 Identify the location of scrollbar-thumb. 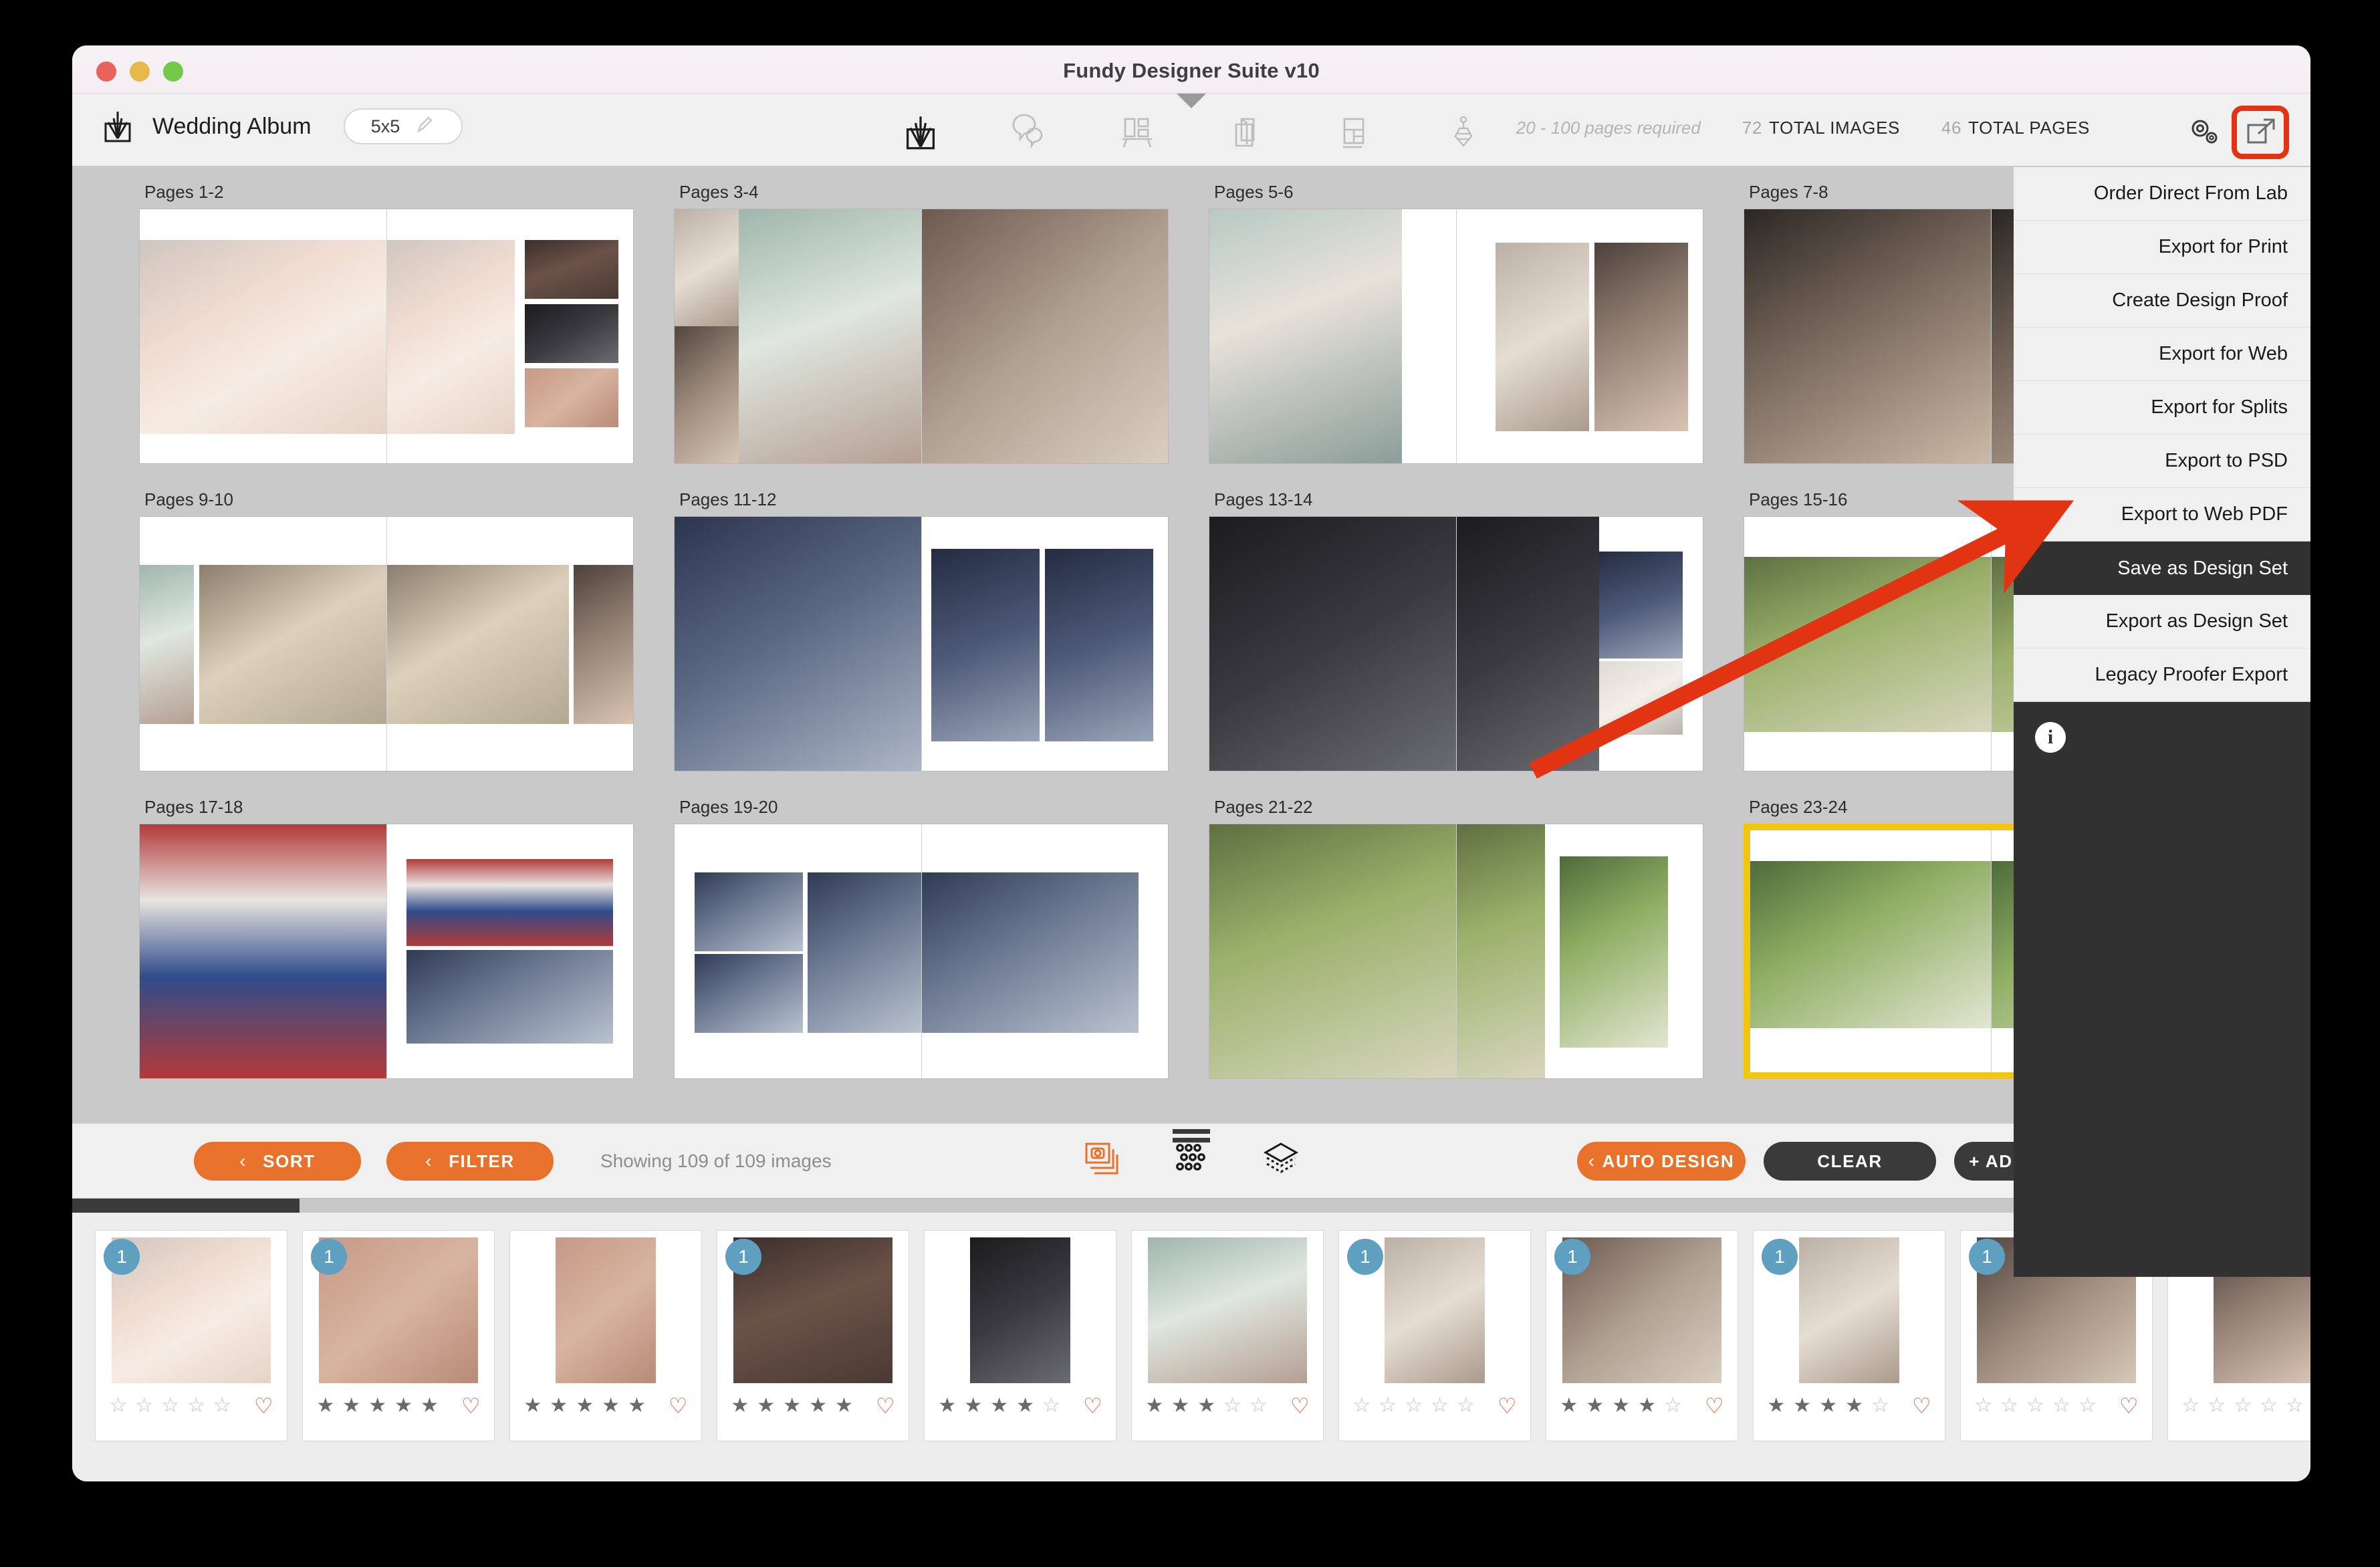
(186, 1206).